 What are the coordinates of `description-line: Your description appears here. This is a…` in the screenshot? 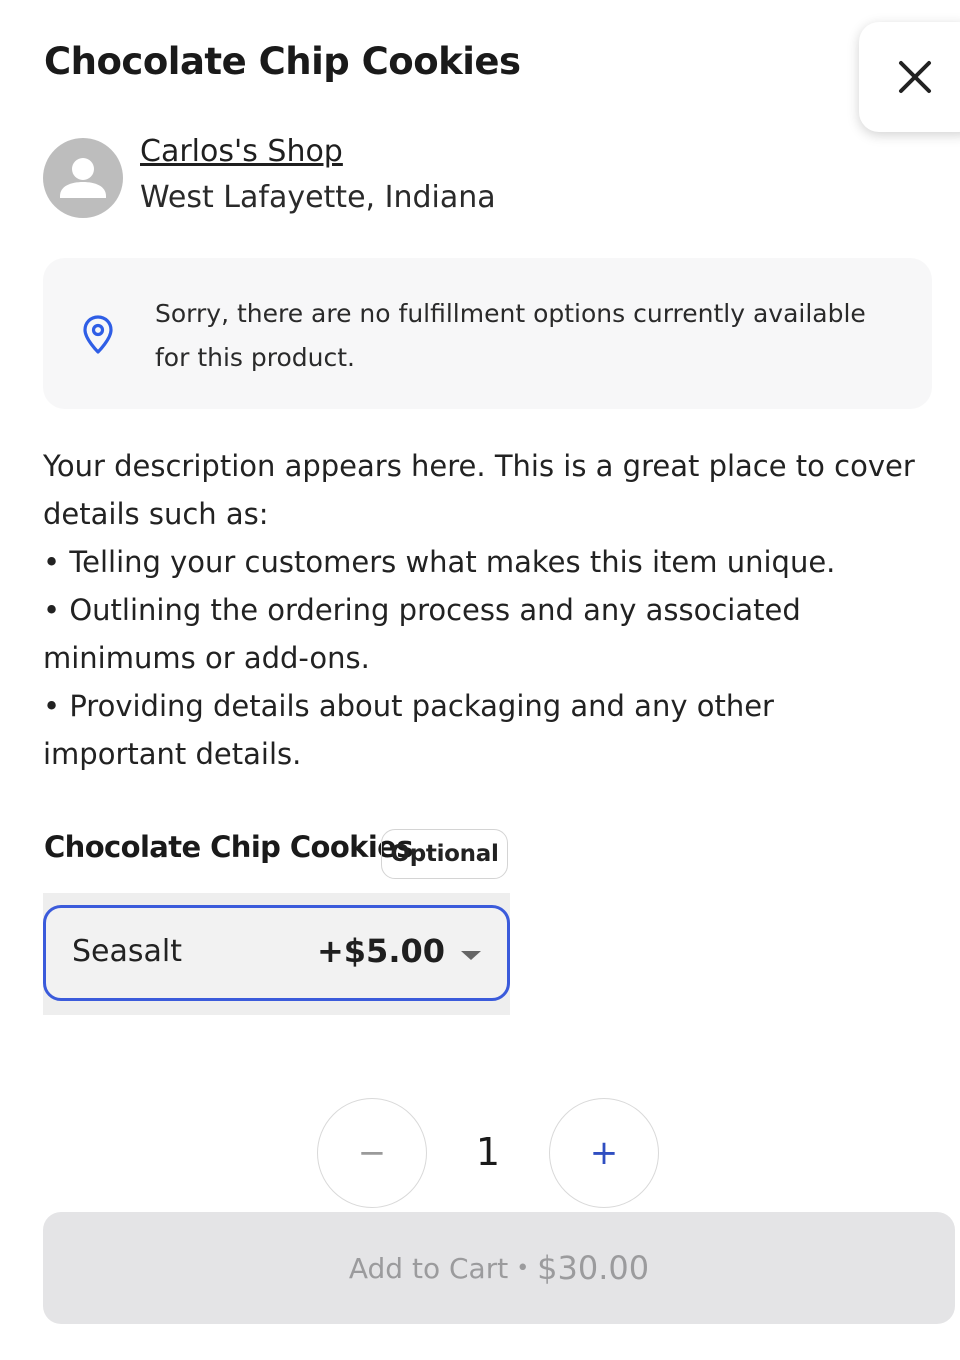 It's located at (479, 490).